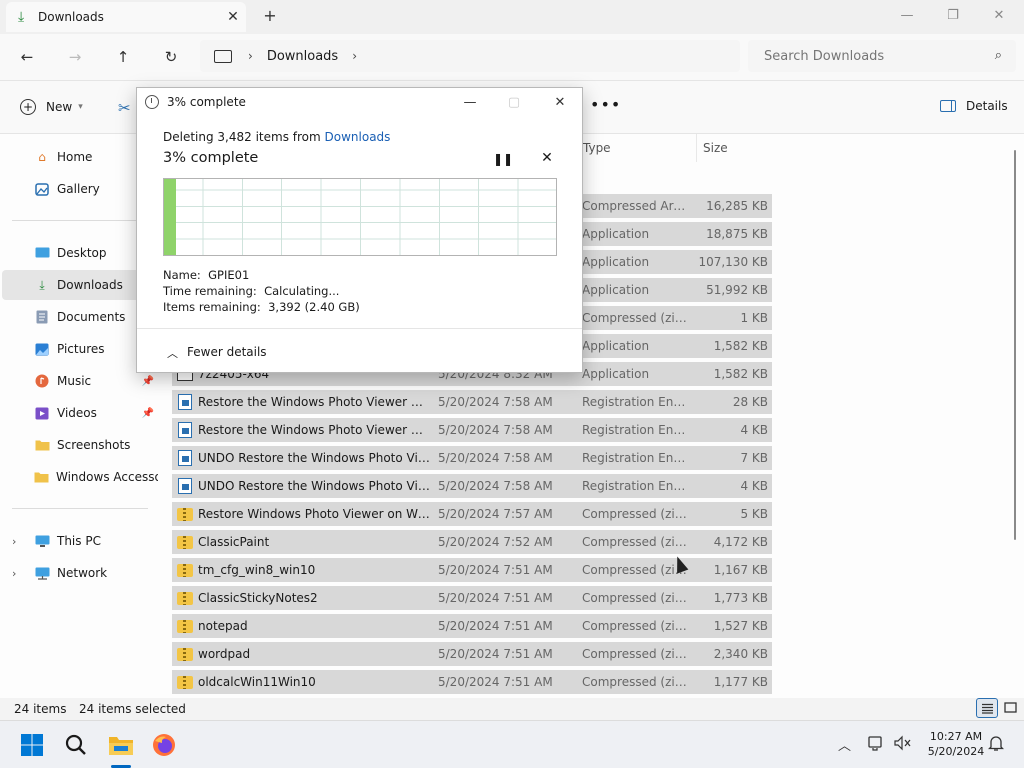 Image resolution: width=1024 pixels, height=768 pixels. I want to click on search-input, so click(869, 56).